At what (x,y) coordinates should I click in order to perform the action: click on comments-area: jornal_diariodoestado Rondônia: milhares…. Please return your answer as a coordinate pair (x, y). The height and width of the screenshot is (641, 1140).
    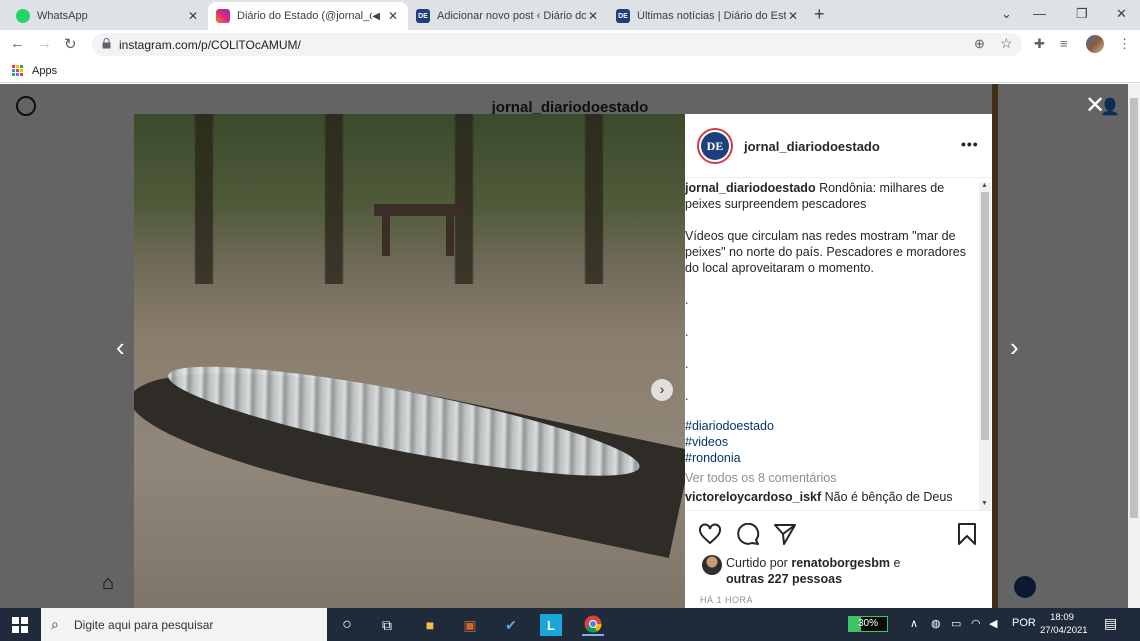
    Looking at the image, I should click on (838, 343).